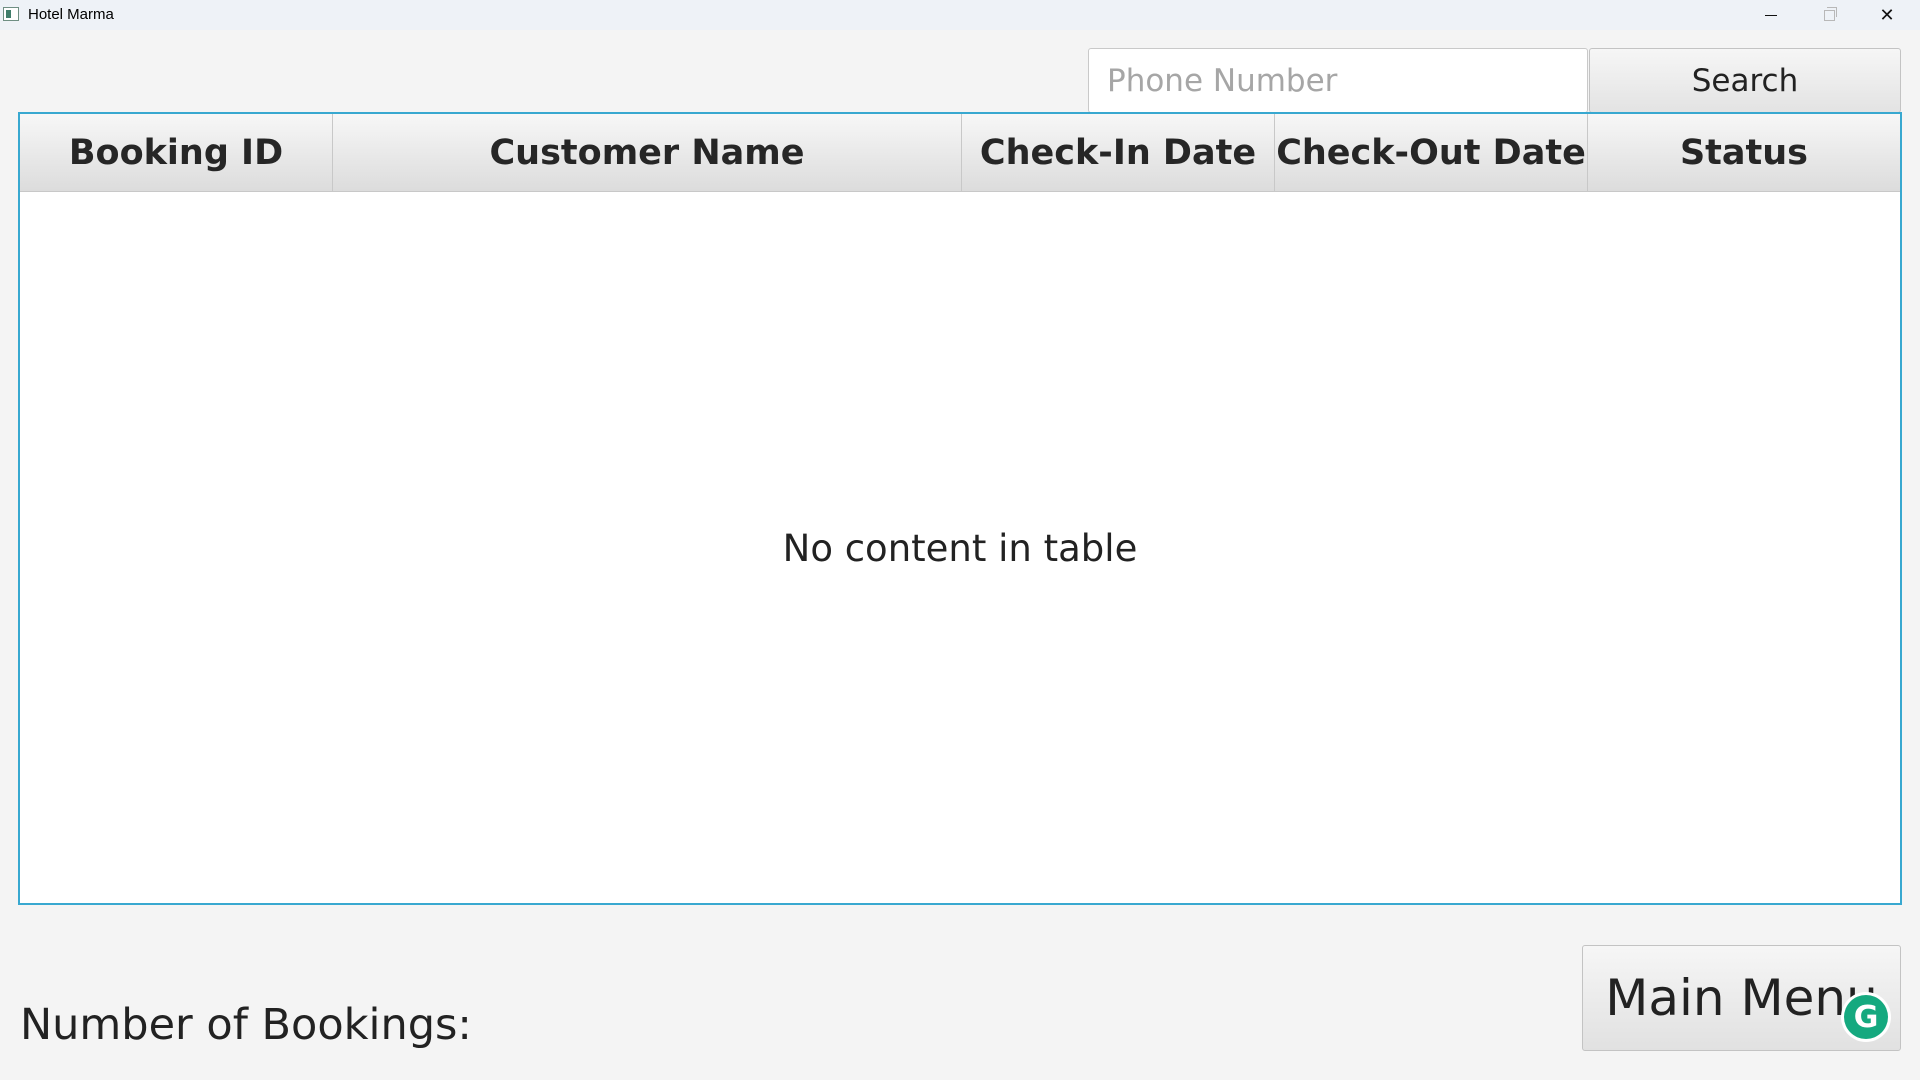  What do you see at coordinates (1118, 152) in the screenshot?
I see `column-header-check-in-date: Check-In Date` at bounding box center [1118, 152].